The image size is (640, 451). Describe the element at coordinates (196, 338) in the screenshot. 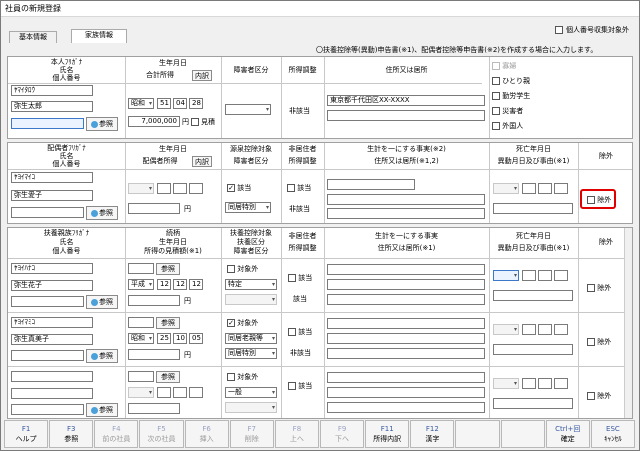

I see `dep2-birth-day: 05` at that location.